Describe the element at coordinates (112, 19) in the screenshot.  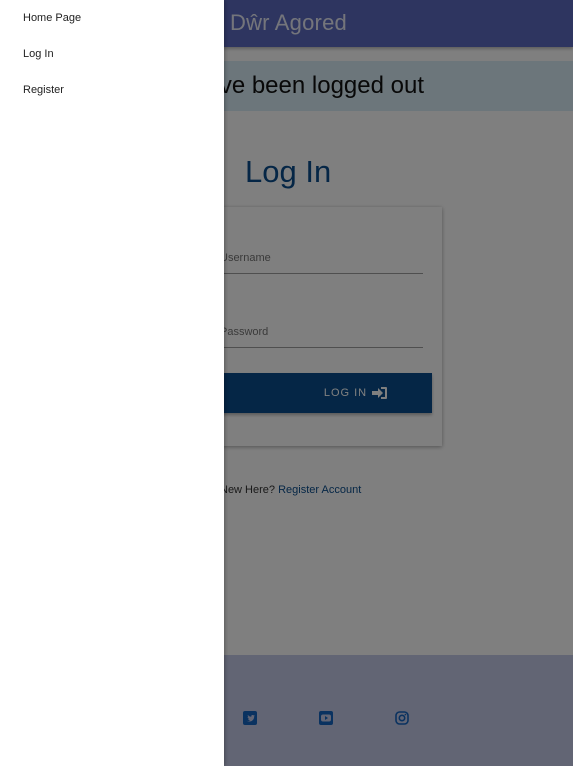
I see `drawer-item-home-page: Home Page` at that location.